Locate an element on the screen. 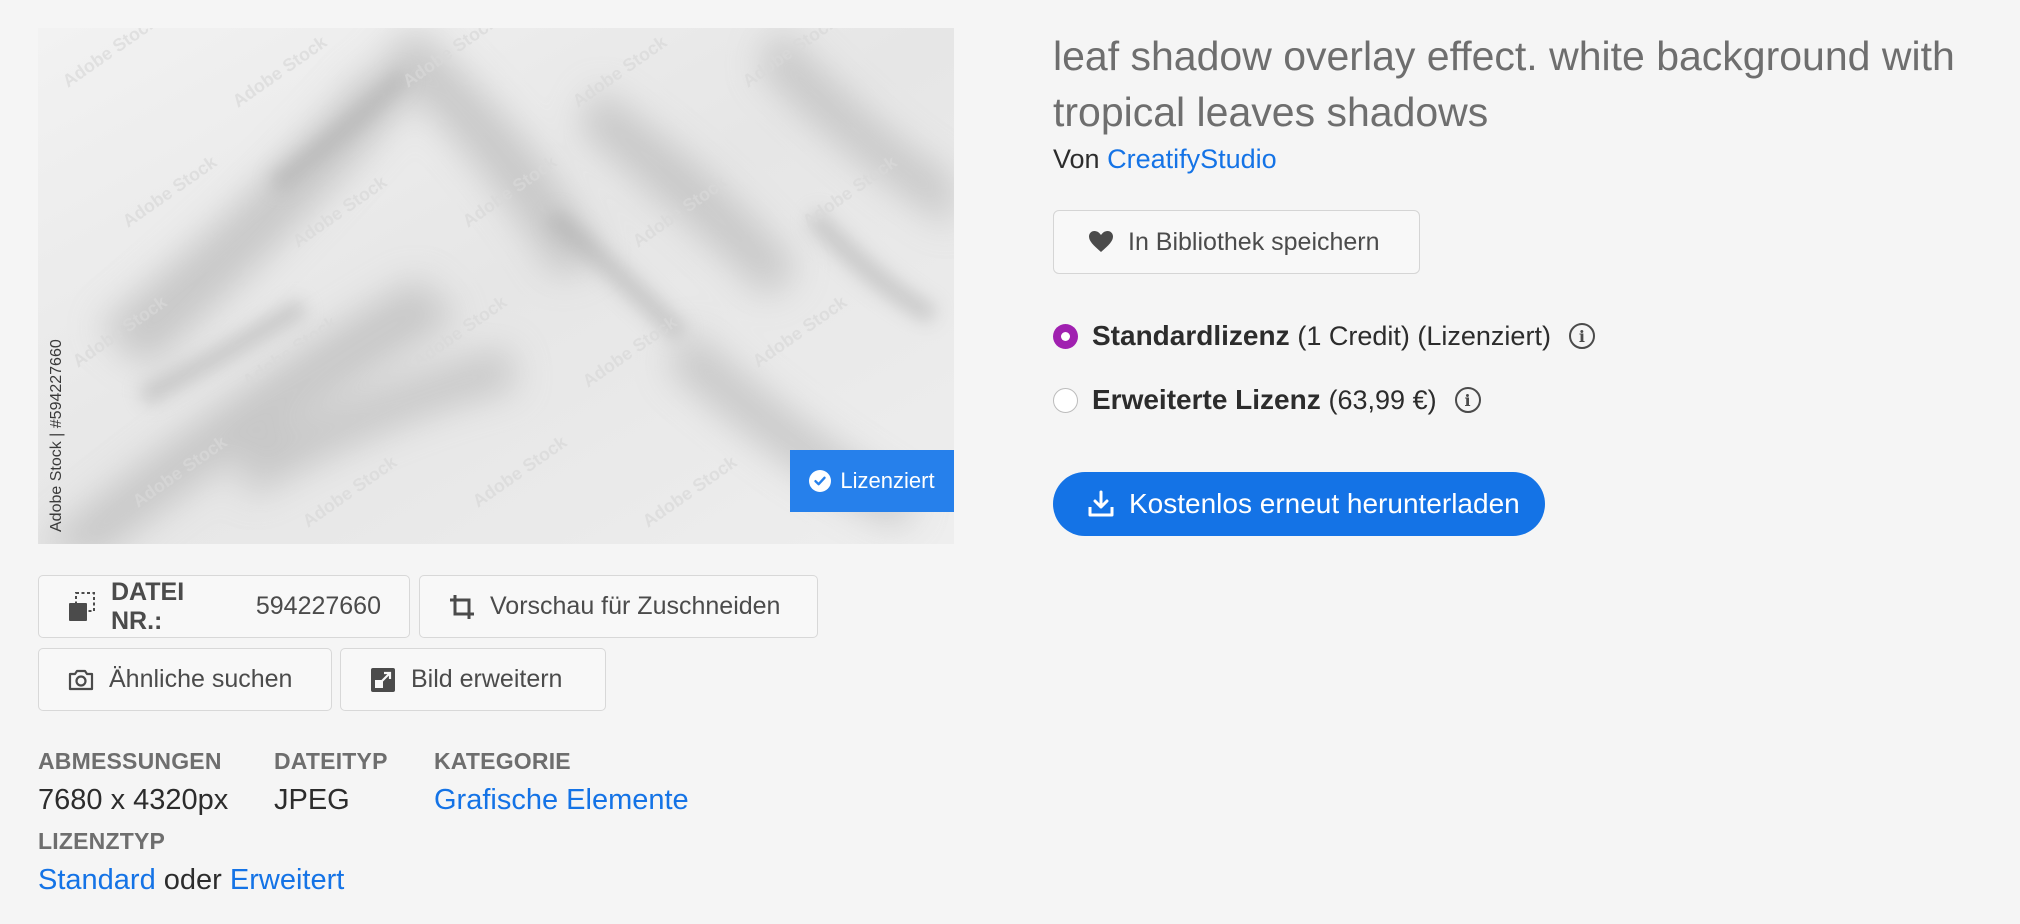 The height and width of the screenshot is (924, 2020). license-option-detail: (63,99 €) is located at coordinates (1382, 400).